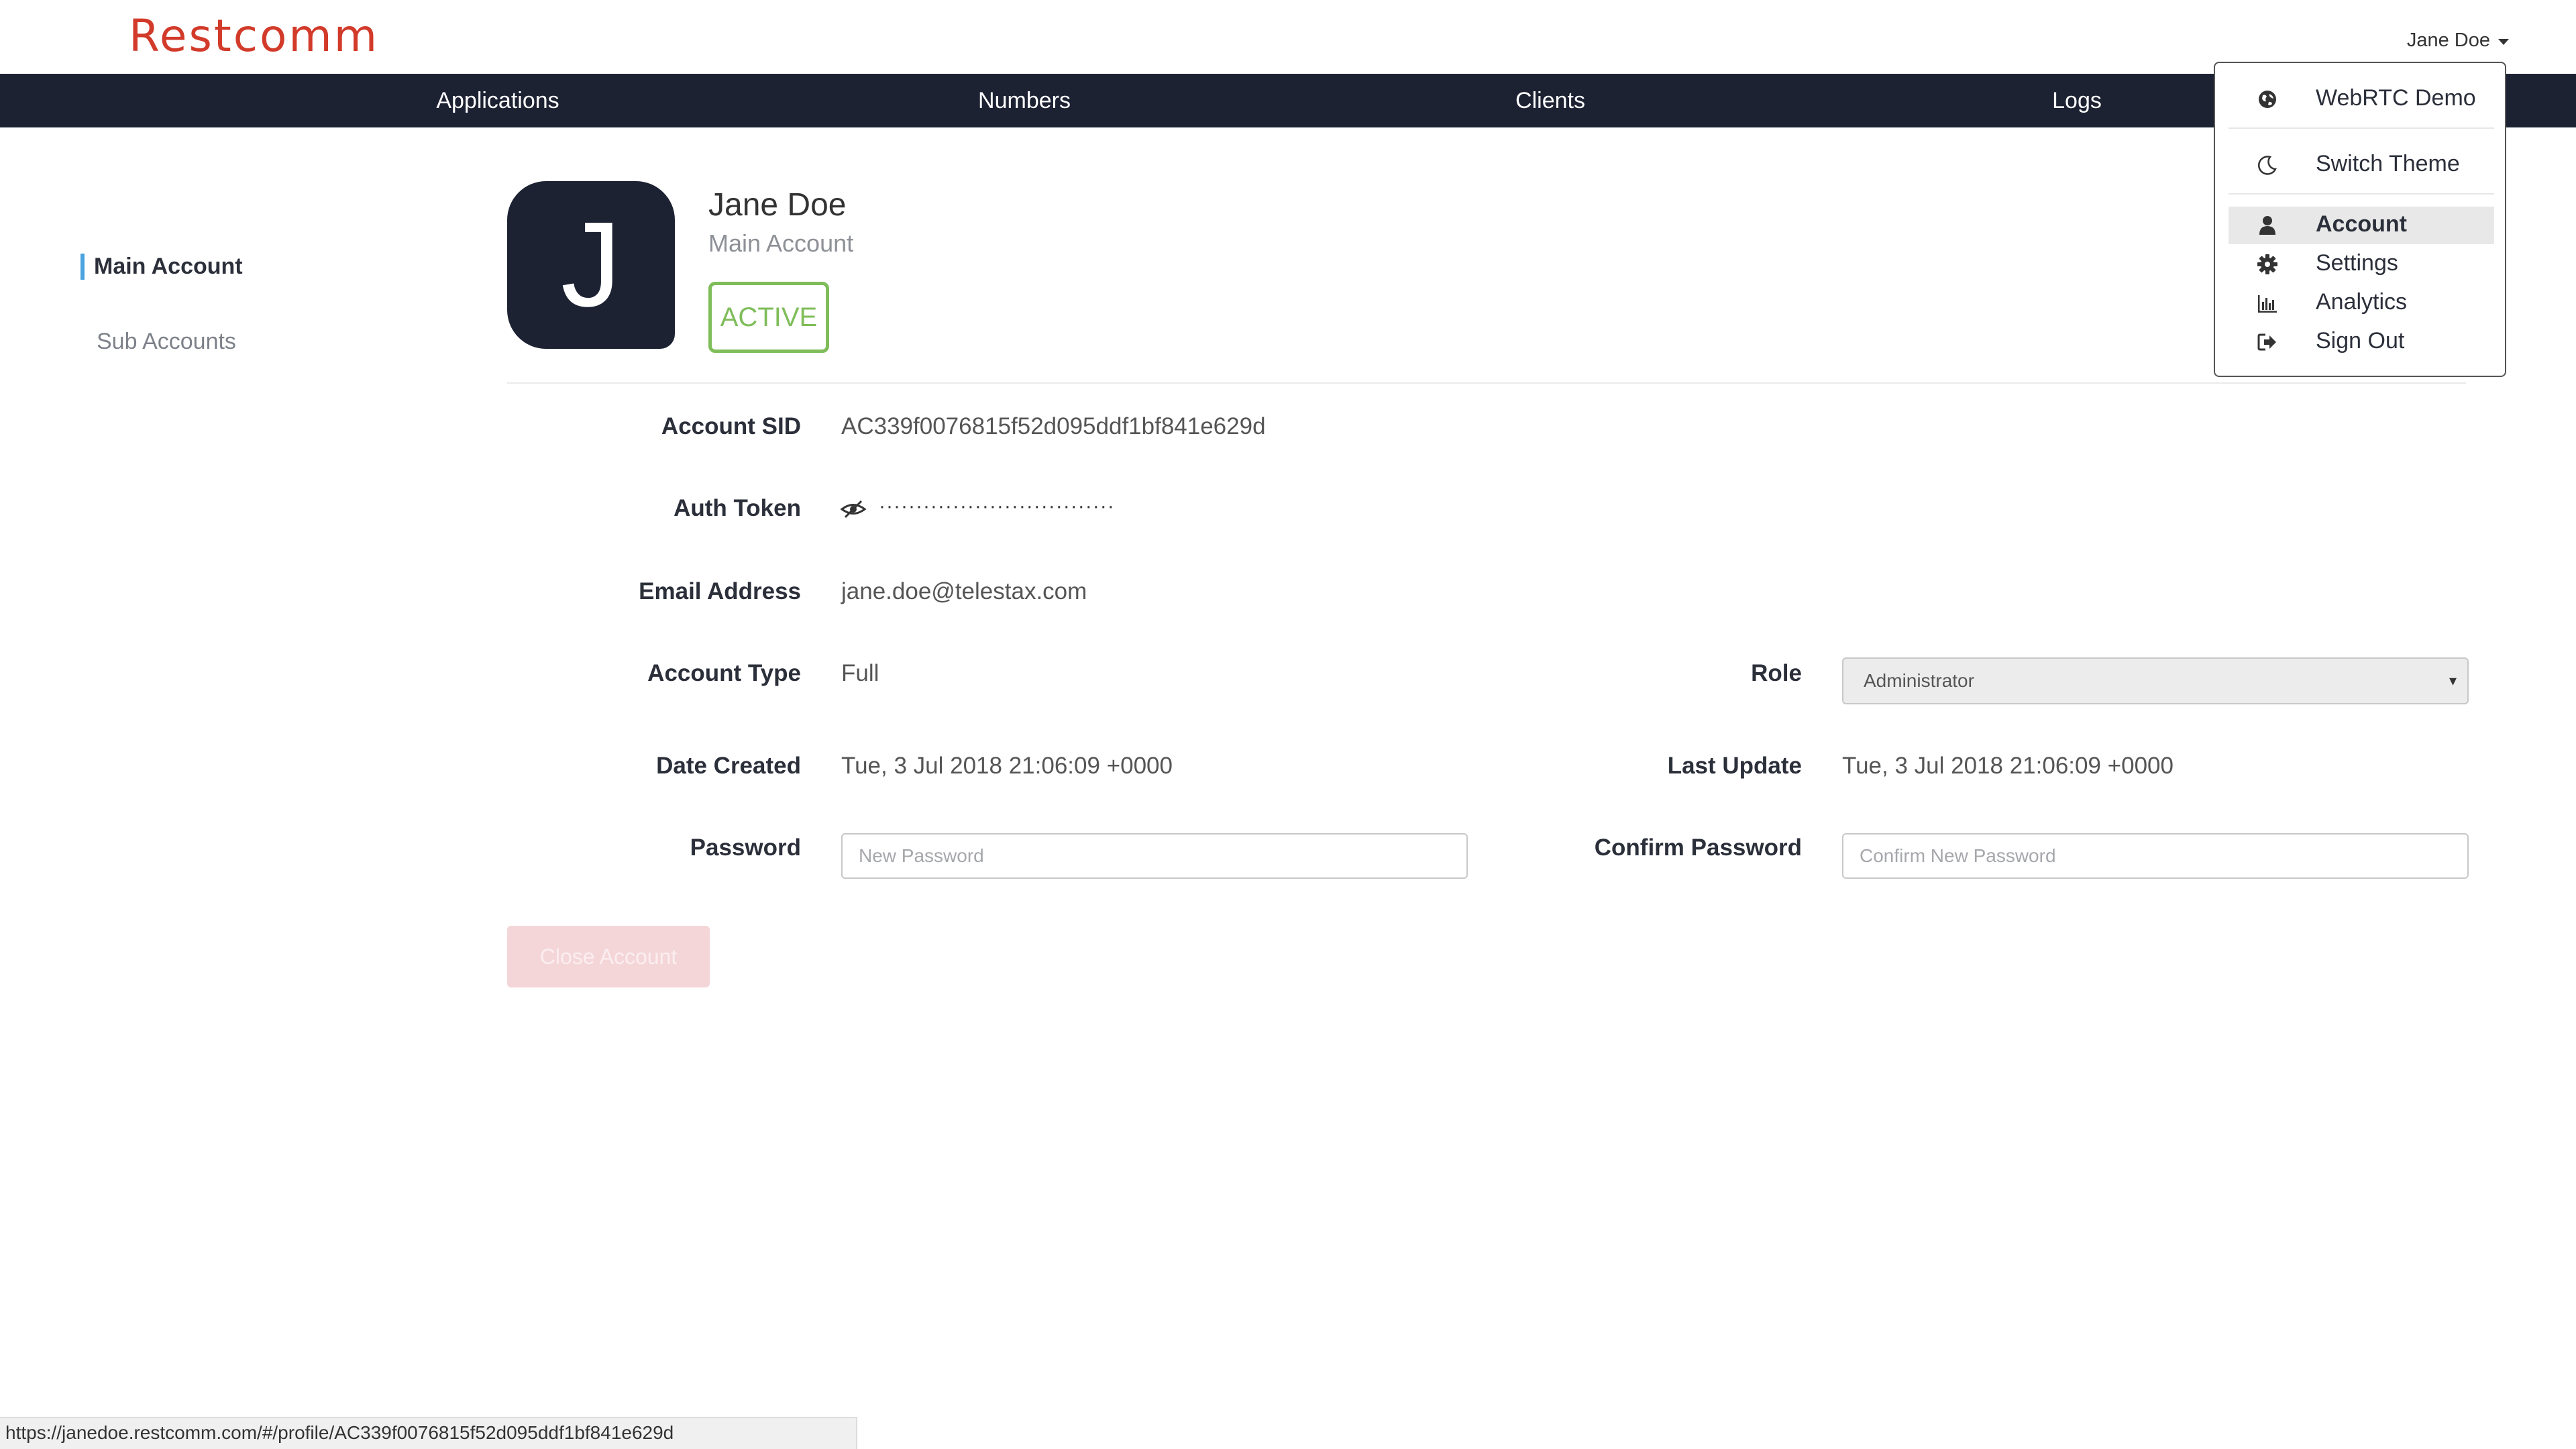 This screenshot has height=1449, width=2576. I want to click on last-update-label: Last Update, so click(1734, 766).